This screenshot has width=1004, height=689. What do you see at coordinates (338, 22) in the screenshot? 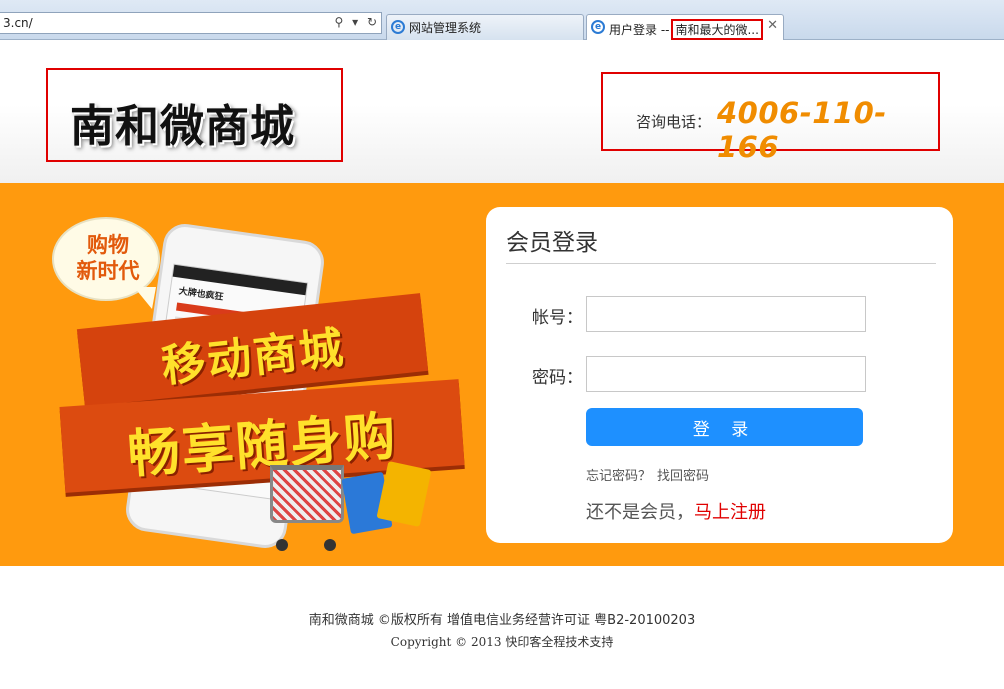
I see `search-icon: ⚲` at bounding box center [338, 22].